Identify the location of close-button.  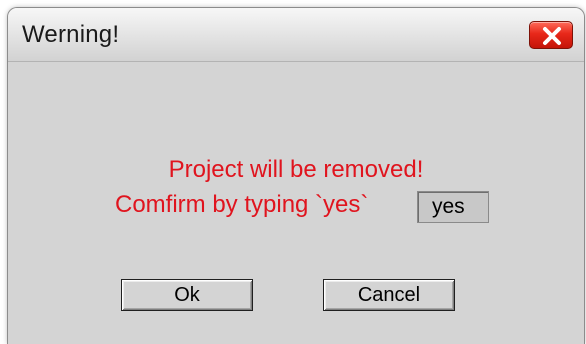
(551, 35).